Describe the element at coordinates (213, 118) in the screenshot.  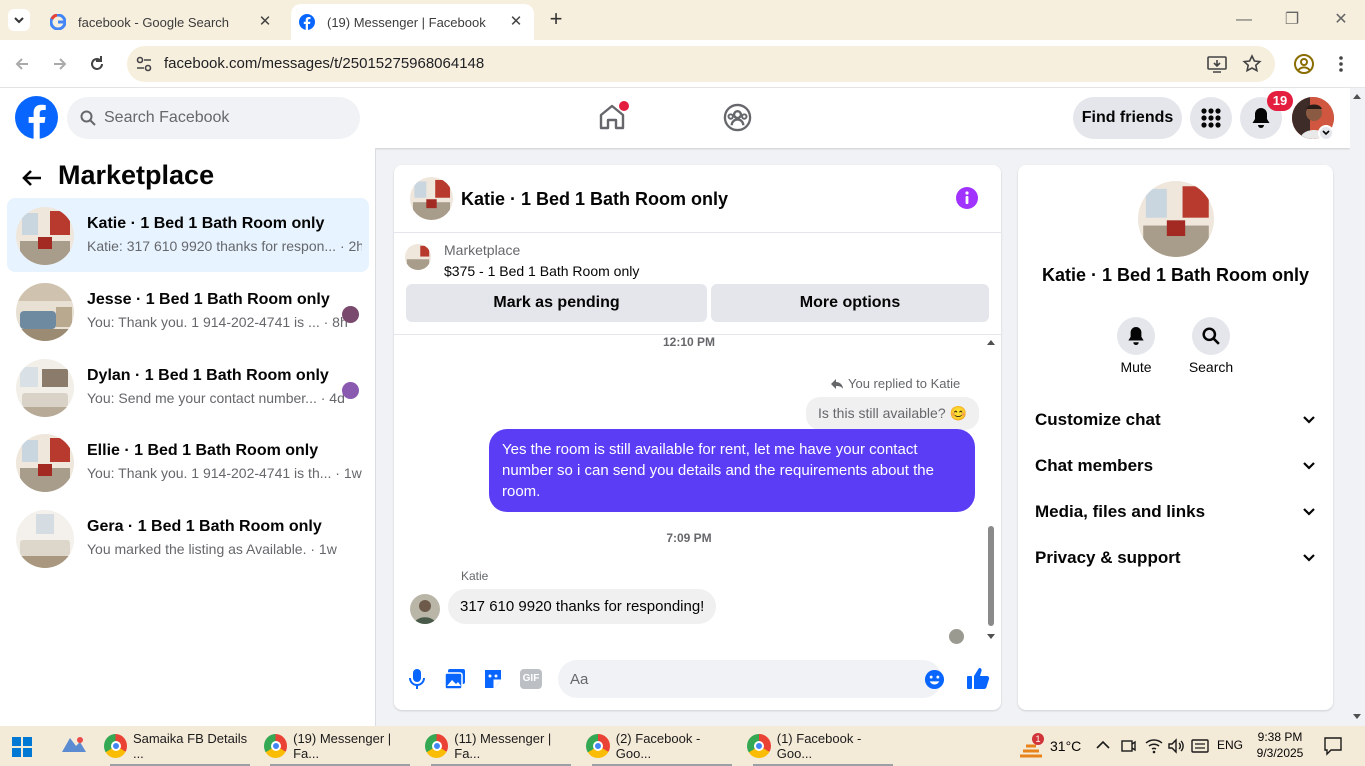
I see `facebook-search-input: Search Facebook` at that location.